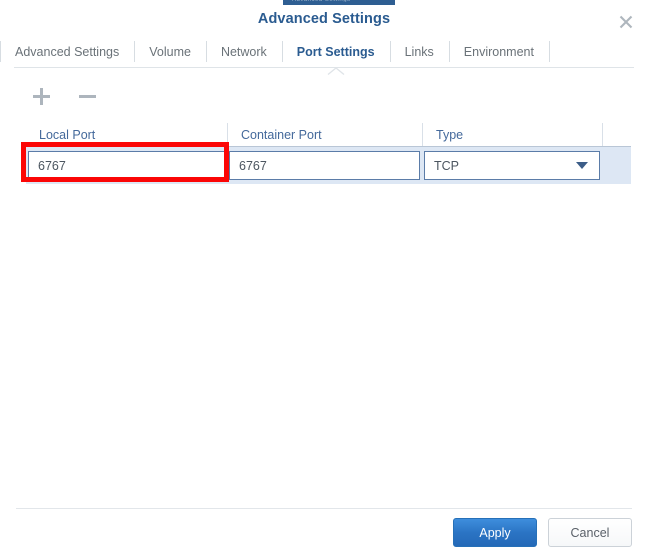  I want to click on tab-volume: Volume, so click(170, 51).